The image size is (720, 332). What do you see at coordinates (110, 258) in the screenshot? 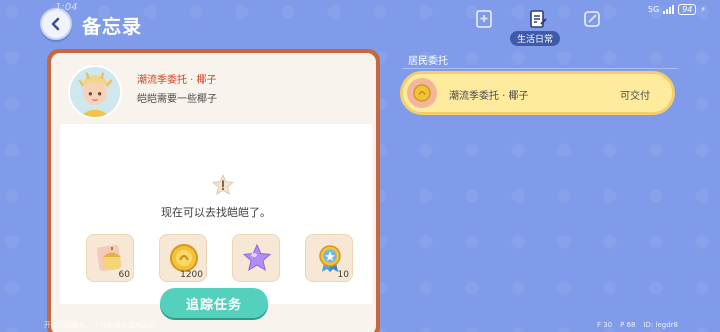
I see `reward-acorn: 60` at bounding box center [110, 258].